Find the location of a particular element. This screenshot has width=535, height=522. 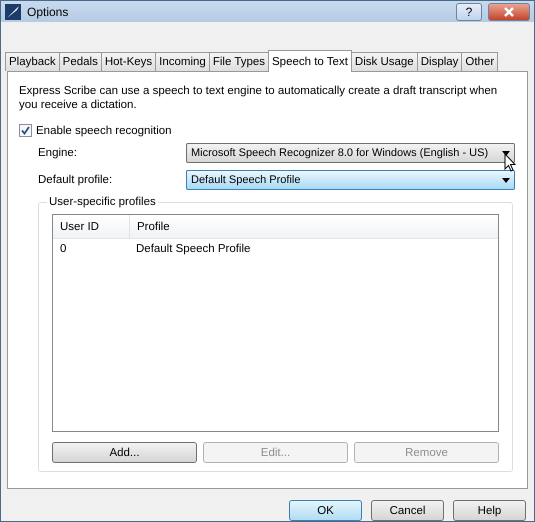

group-title: User-specific profiles is located at coordinates (102, 202).